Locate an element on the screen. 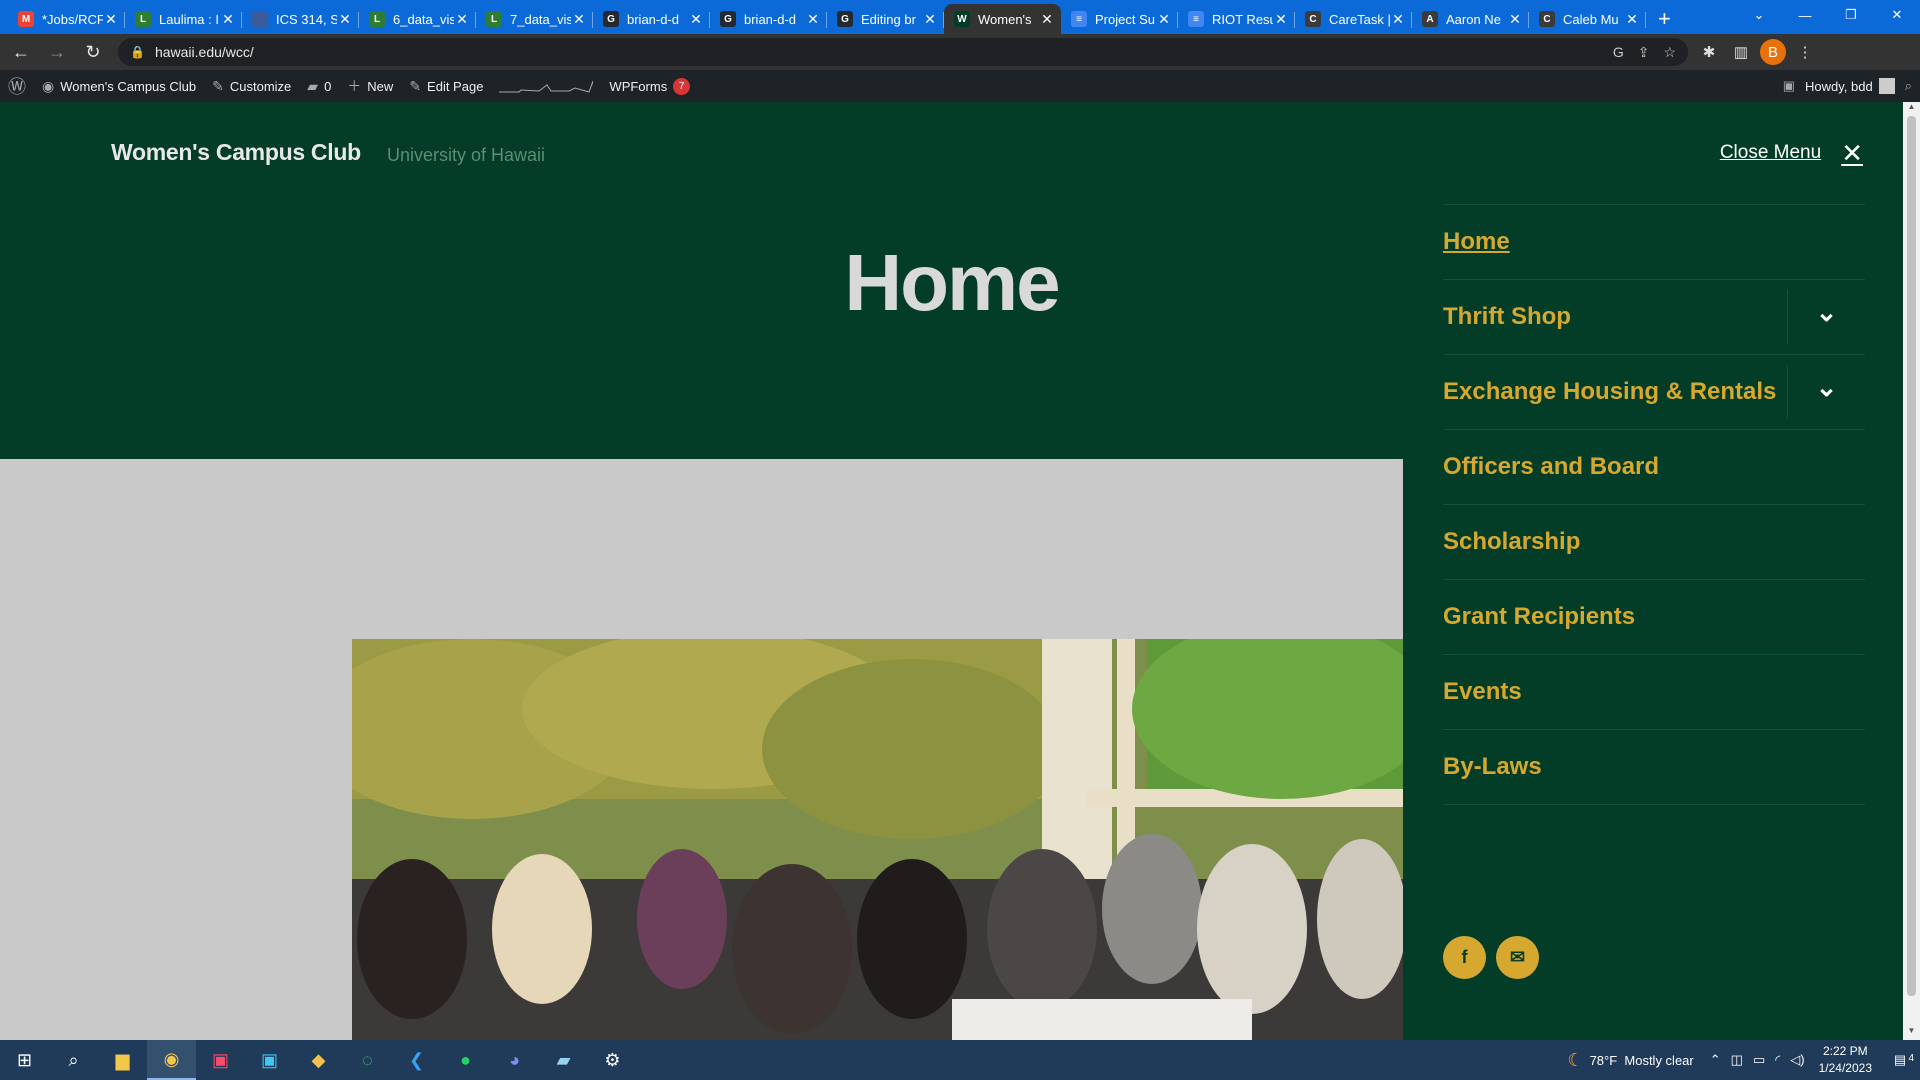  settings-gear-icon: ⚙ is located at coordinates (612, 1060).